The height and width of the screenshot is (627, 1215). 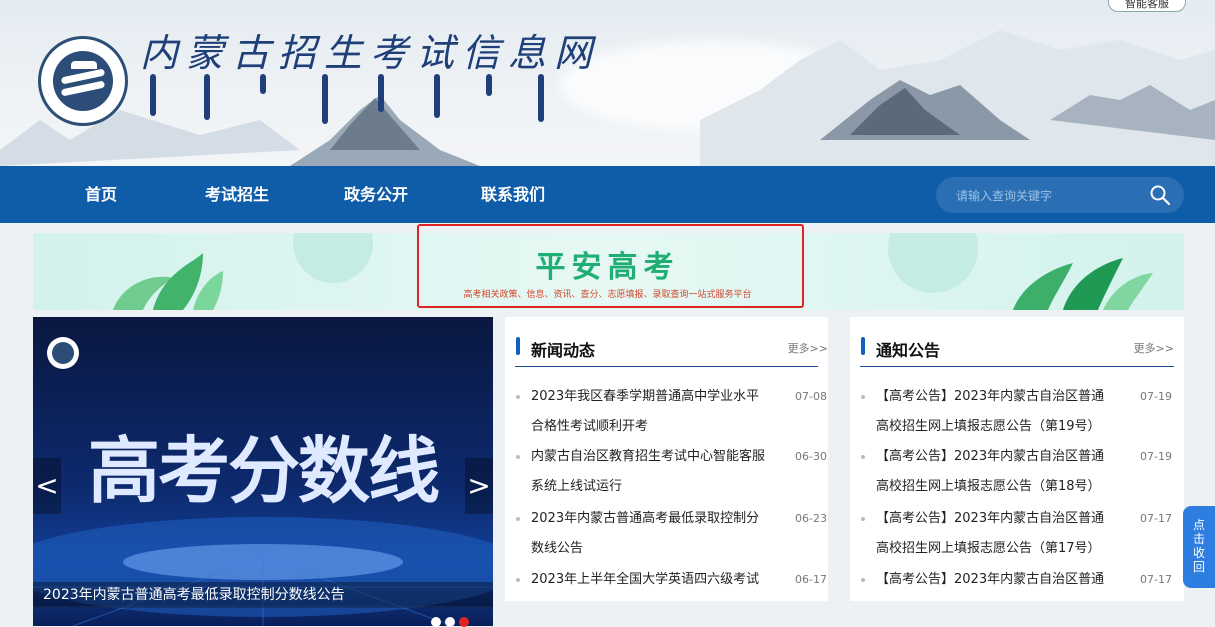 I want to click on nav-item-government: 政务公开, so click(x=376, y=194).